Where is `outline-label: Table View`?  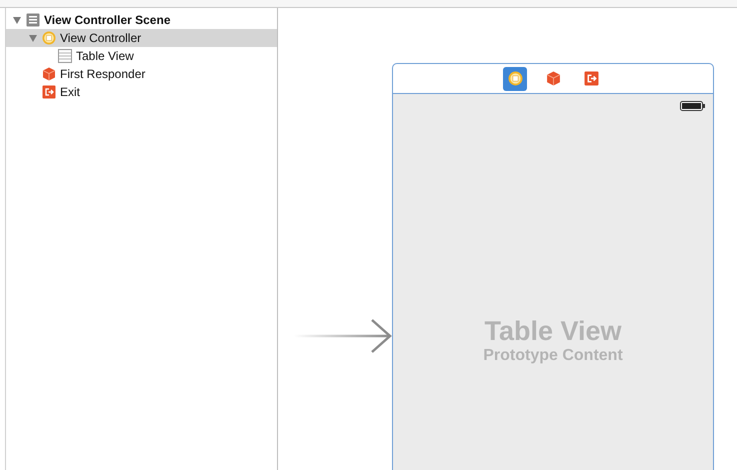
outline-label: Table View is located at coordinates (105, 56).